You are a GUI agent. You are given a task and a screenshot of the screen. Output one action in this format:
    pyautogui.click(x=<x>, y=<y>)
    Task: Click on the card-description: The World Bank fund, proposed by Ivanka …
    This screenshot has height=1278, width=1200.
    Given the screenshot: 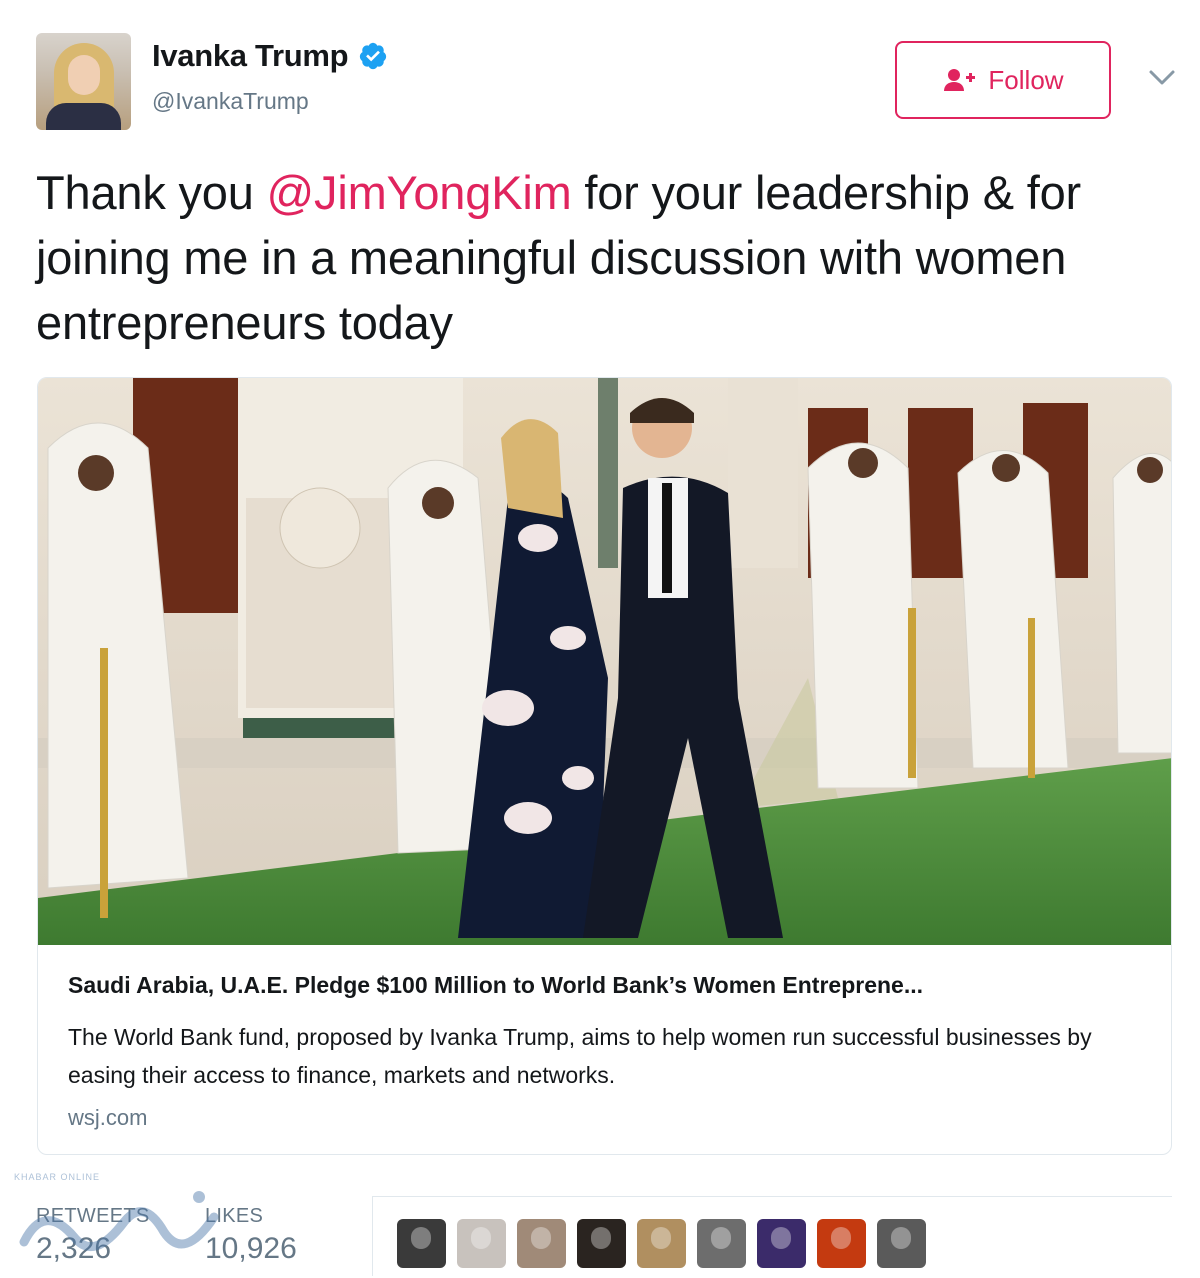 What is the action you would take?
    pyautogui.click(x=580, y=1056)
    